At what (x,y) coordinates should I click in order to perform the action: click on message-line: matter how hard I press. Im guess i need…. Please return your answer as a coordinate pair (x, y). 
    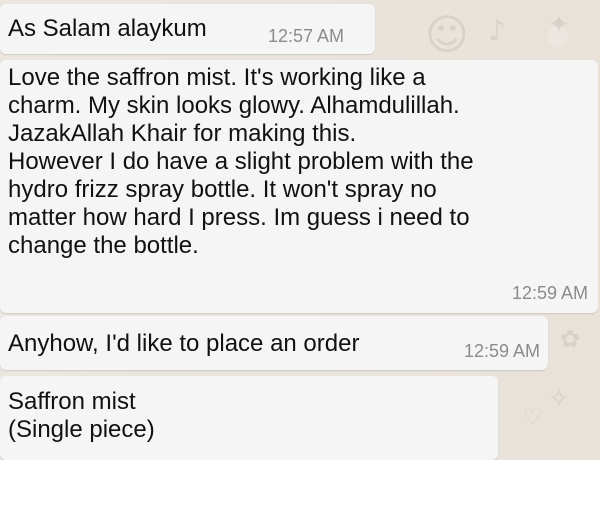
    Looking at the image, I should click on (239, 217).